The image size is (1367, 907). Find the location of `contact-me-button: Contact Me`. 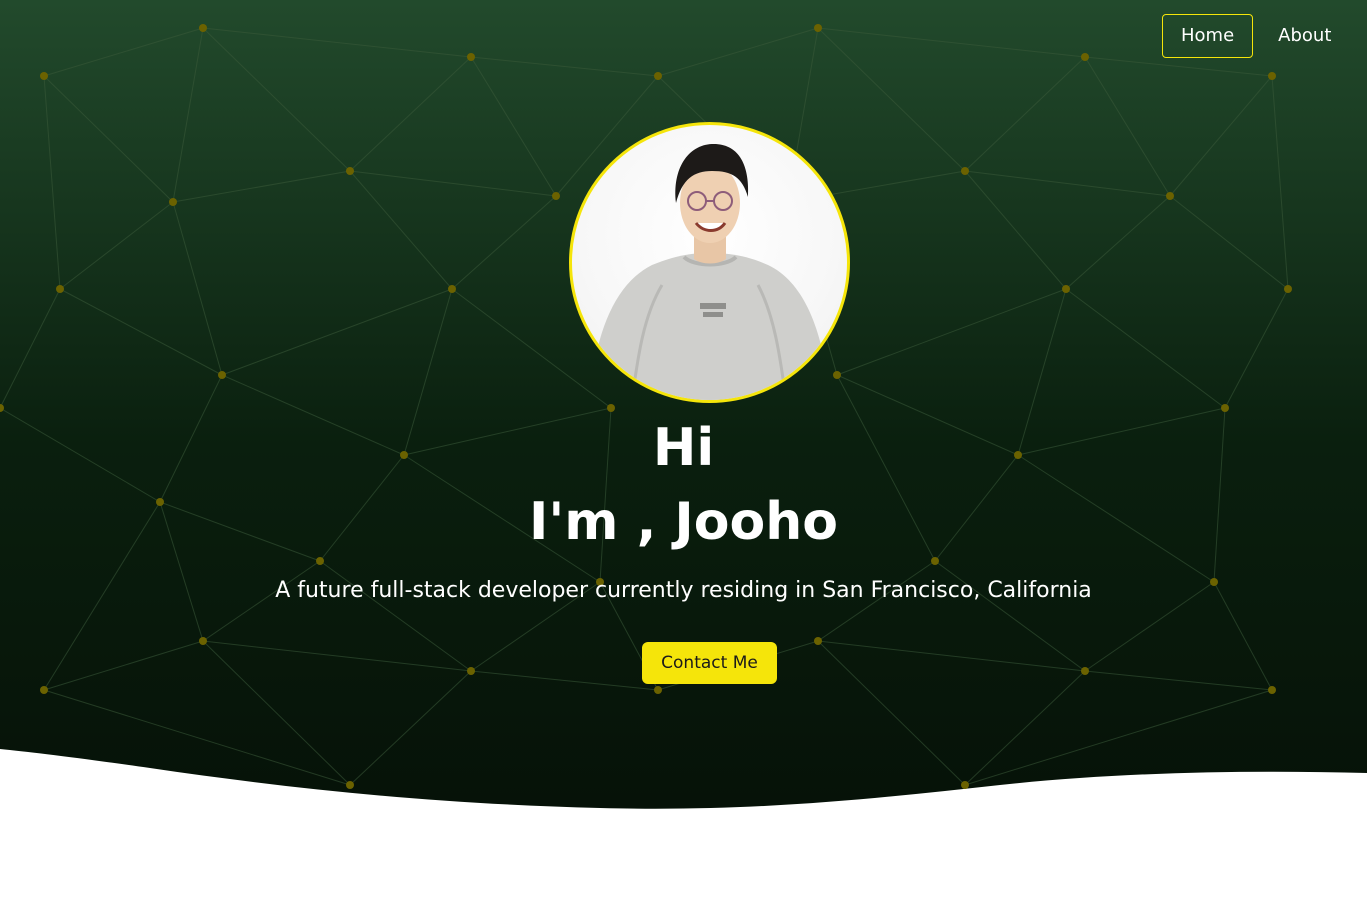

contact-me-button: Contact Me is located at coordinates (709, 663).